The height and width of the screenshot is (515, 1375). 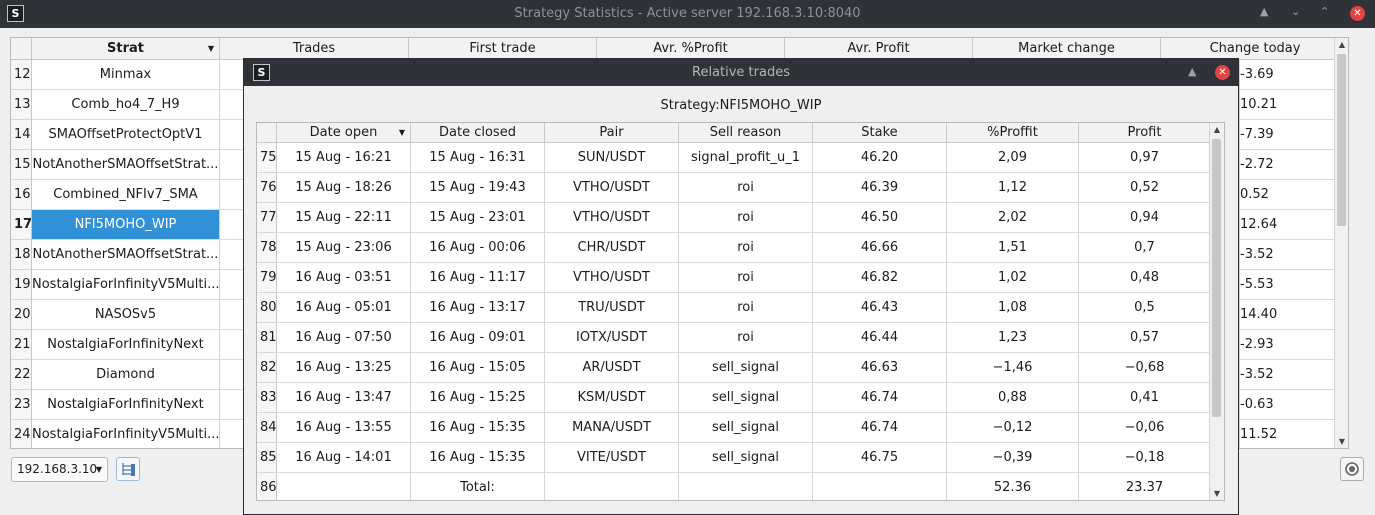 I want to click on strategy-name-cell: Comb_ho4_7_H9, so click(x=126, y=105).